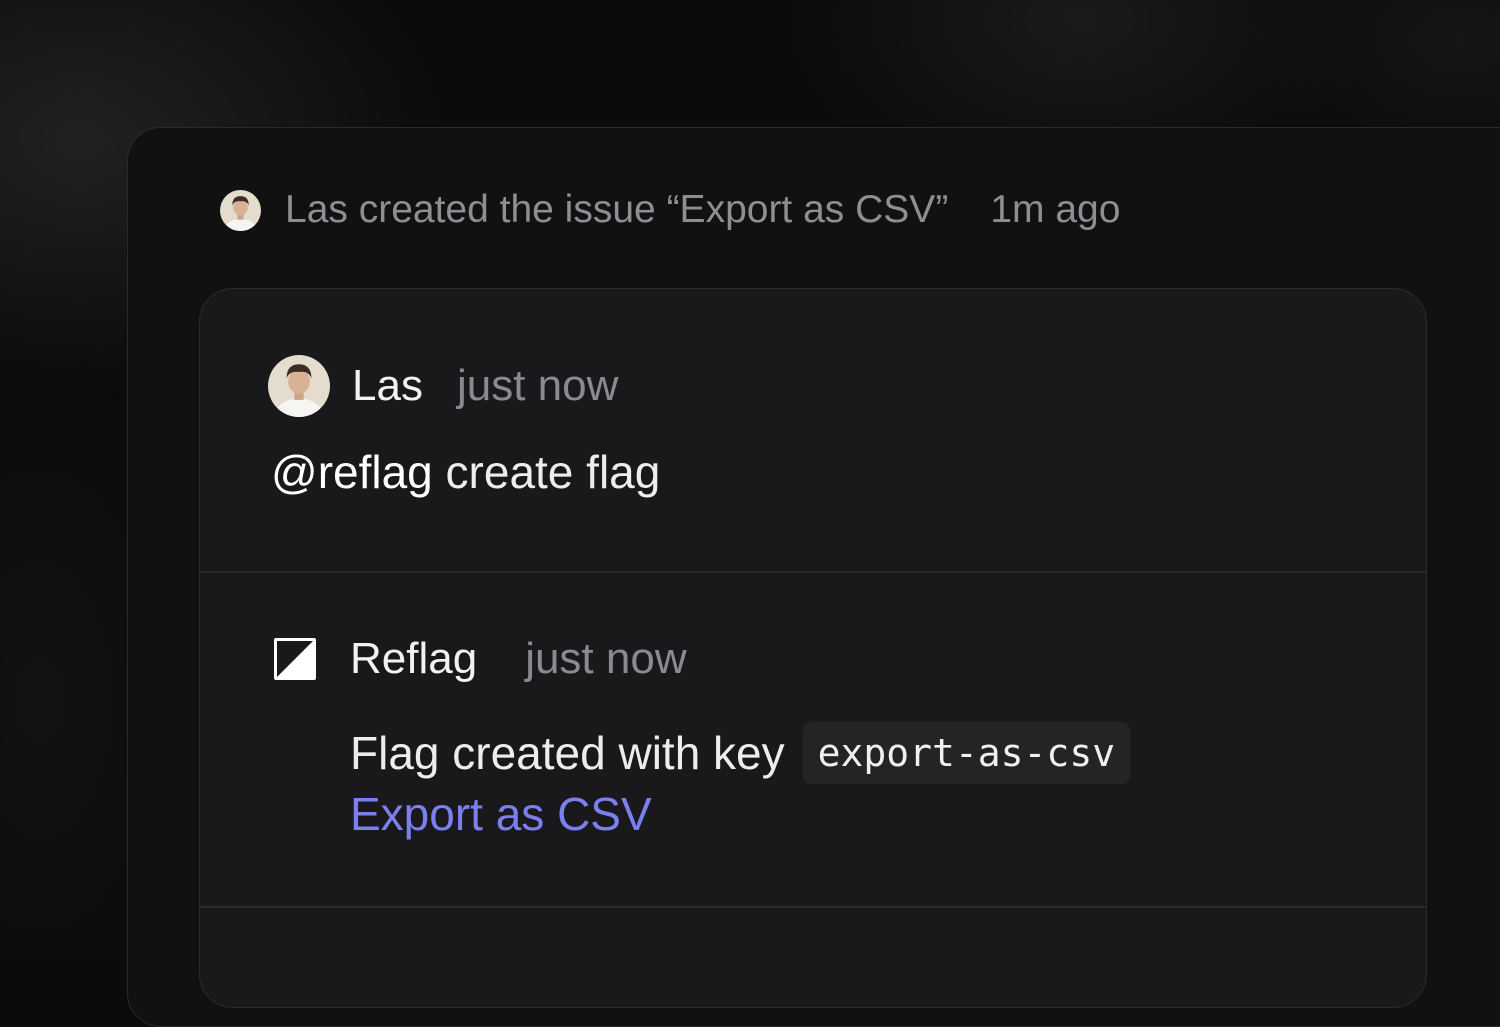  I want to click on reply-author: Reflag, so click(413, 659).